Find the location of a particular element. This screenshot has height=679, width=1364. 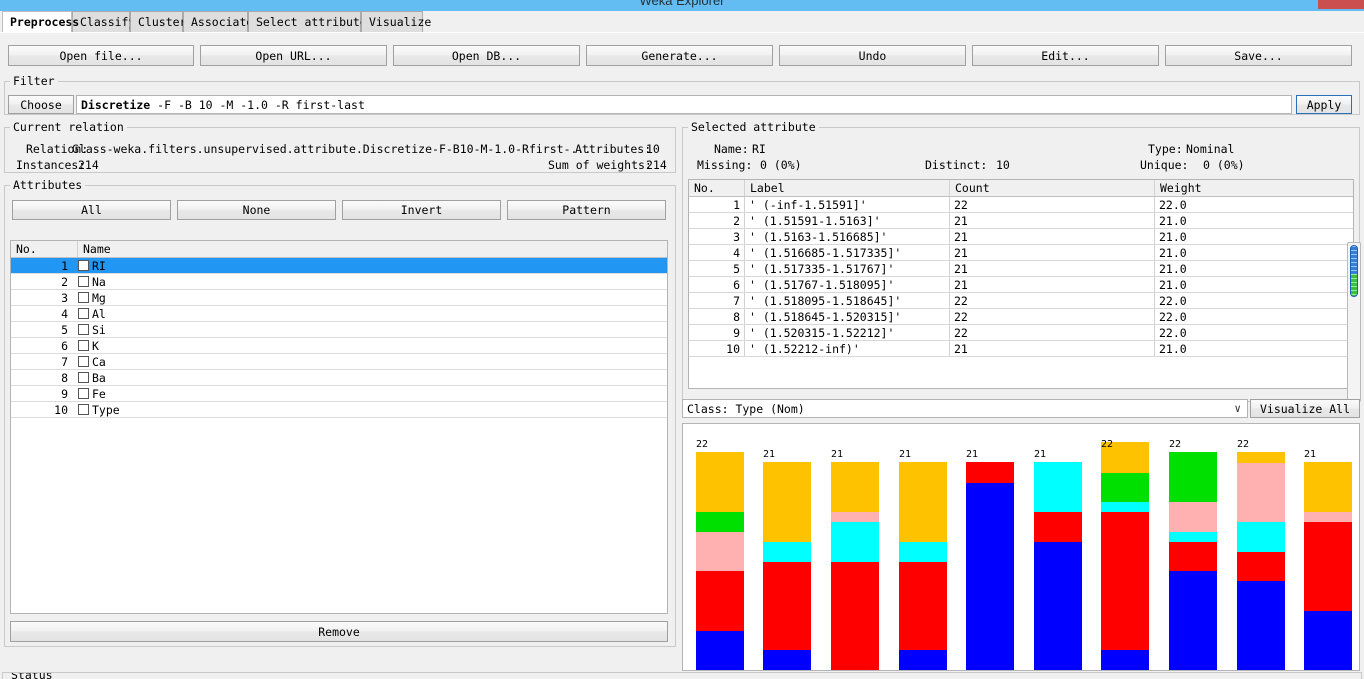

attributes-row: 7 Ca is located at coordinates (339, 362).